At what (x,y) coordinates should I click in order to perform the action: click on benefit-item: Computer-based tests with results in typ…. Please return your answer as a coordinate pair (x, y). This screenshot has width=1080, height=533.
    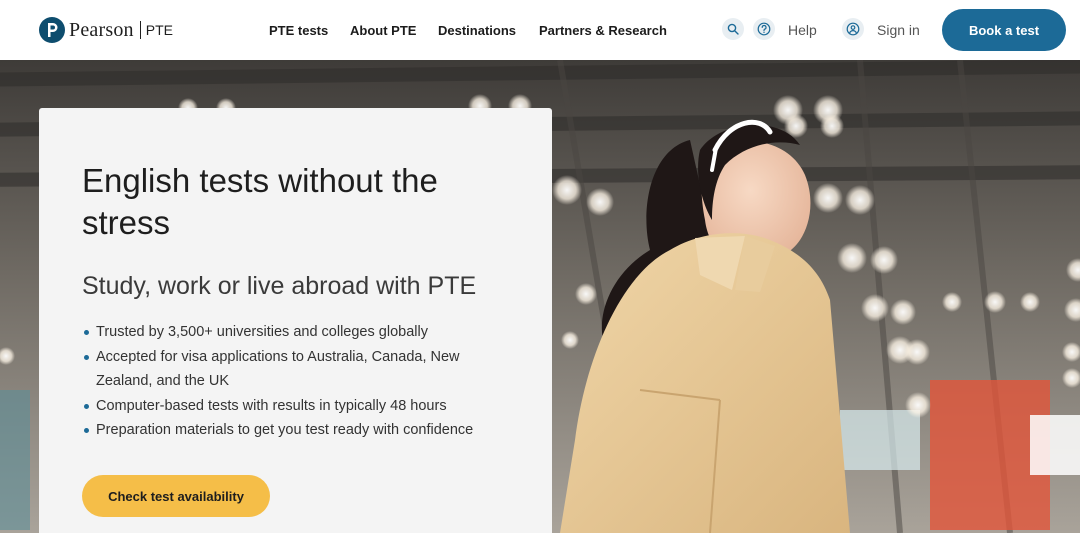
    Looking at the image, I should click on (292, 406).